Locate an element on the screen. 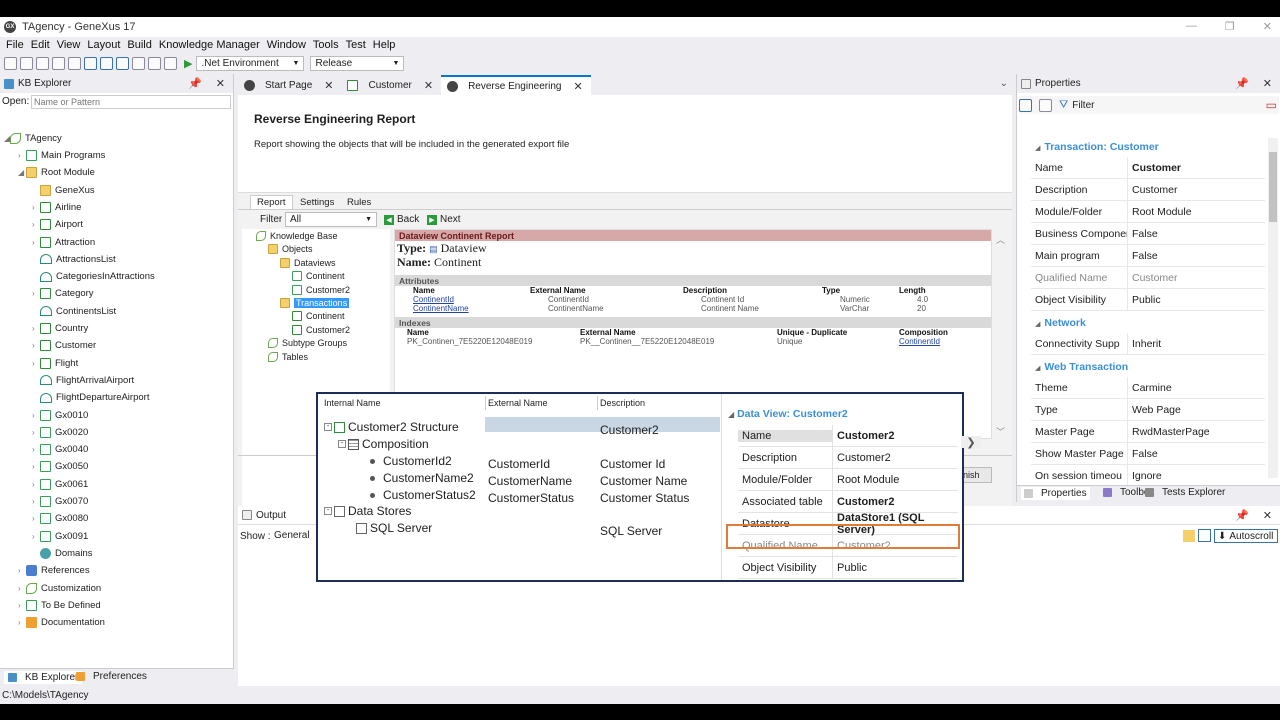 Image resolution: width=1280 pixels, height=720 pixels. chevron-right-icon: ❯ is located at coordinates (971, 442).